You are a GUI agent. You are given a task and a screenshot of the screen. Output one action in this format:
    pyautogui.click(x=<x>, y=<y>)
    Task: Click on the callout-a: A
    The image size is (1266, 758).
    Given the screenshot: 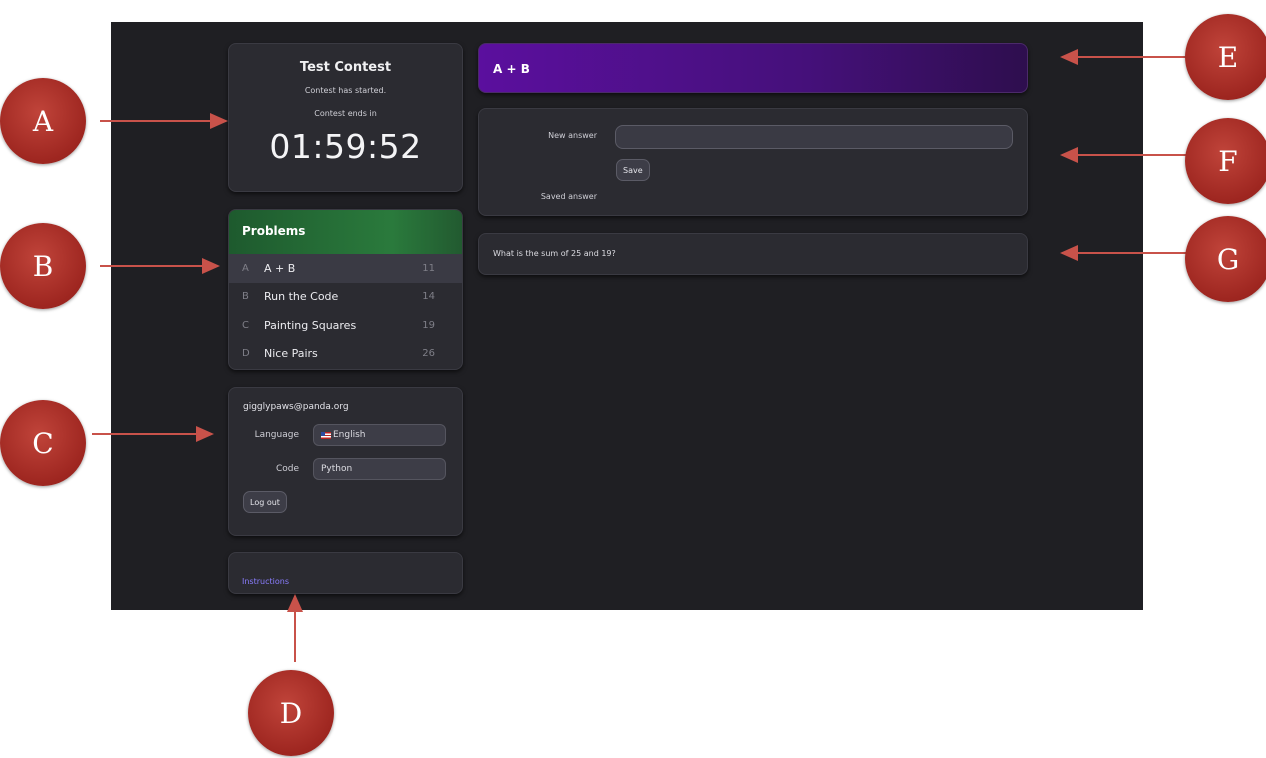 What is the action you would take?
    pyautogui.click(x=43, y=121)
    